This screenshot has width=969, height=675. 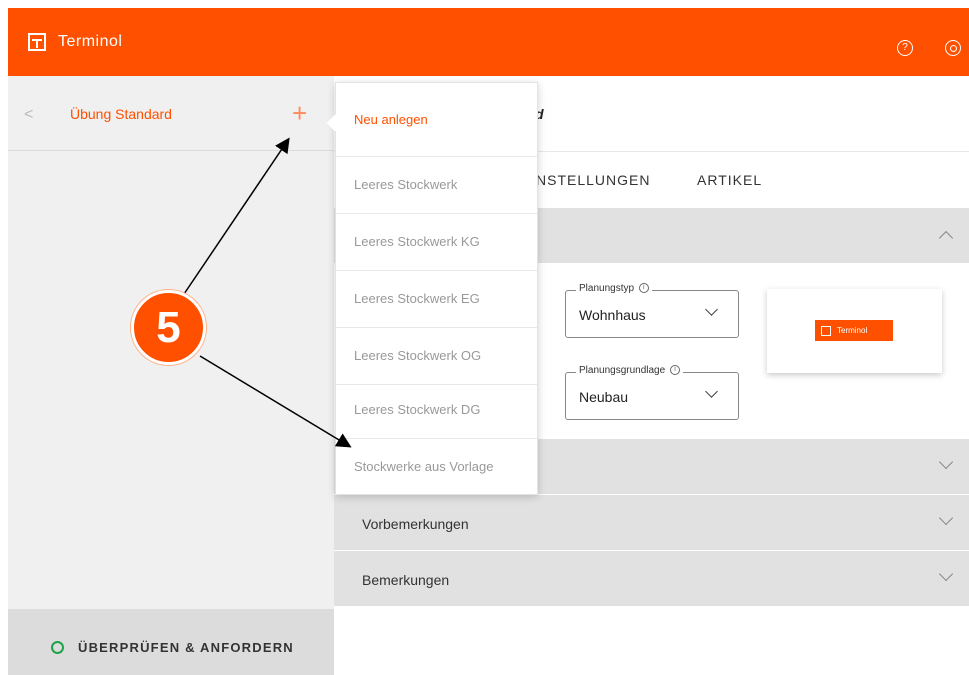 I want to click on menu-item-new: Neu anlegen, so click(x=436, y=120).